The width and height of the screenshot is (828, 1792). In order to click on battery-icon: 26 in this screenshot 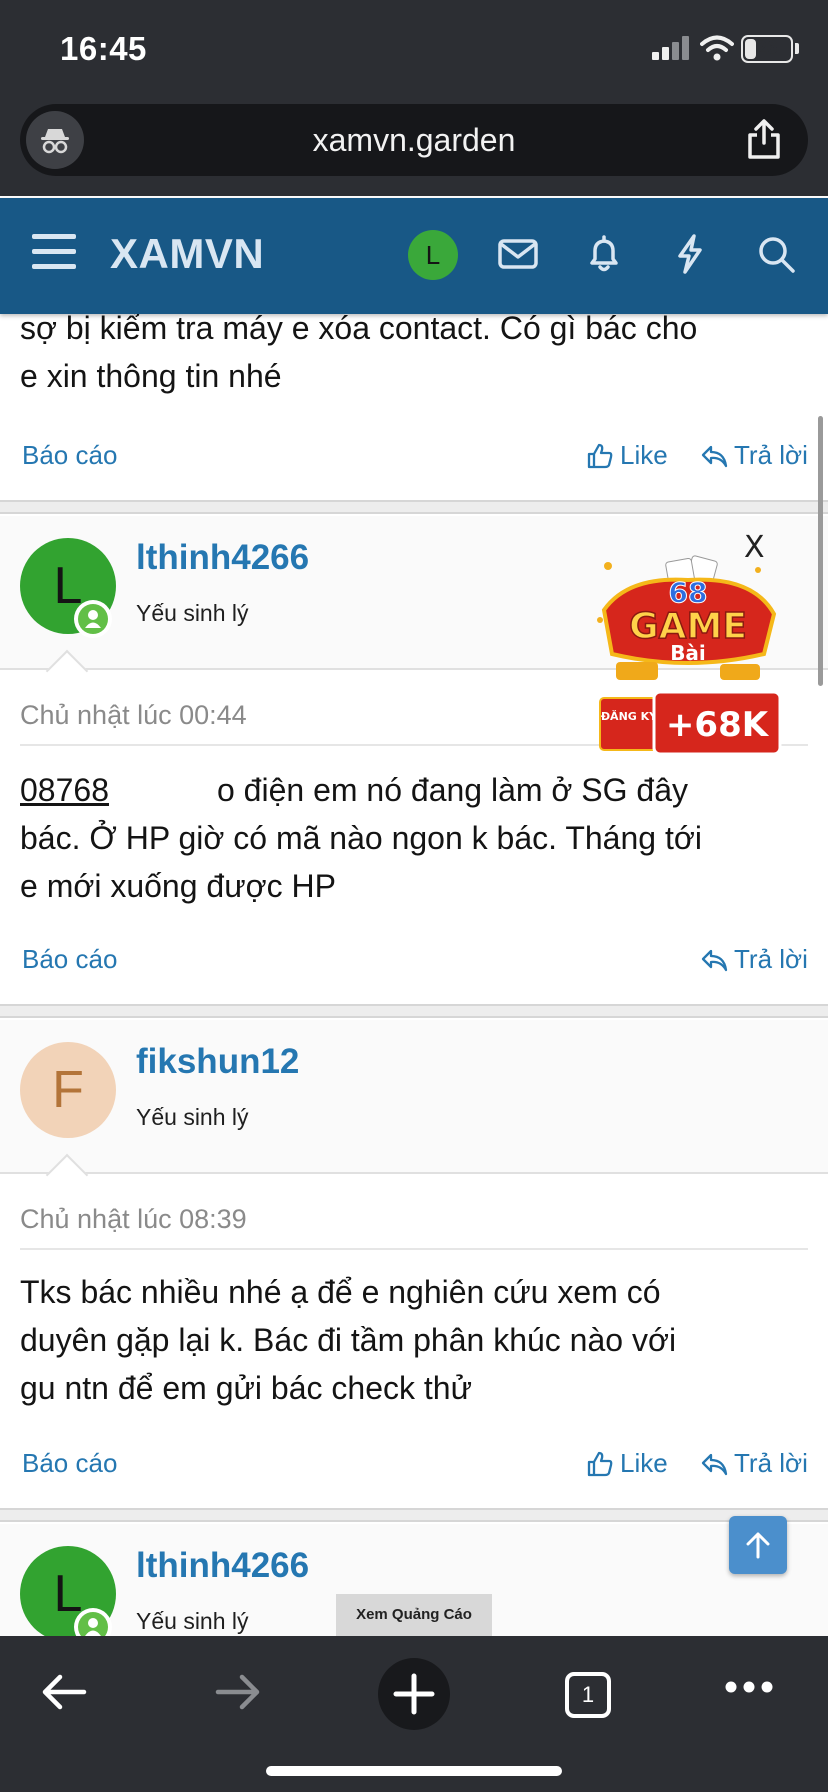, I will do `click(767, 49)`.